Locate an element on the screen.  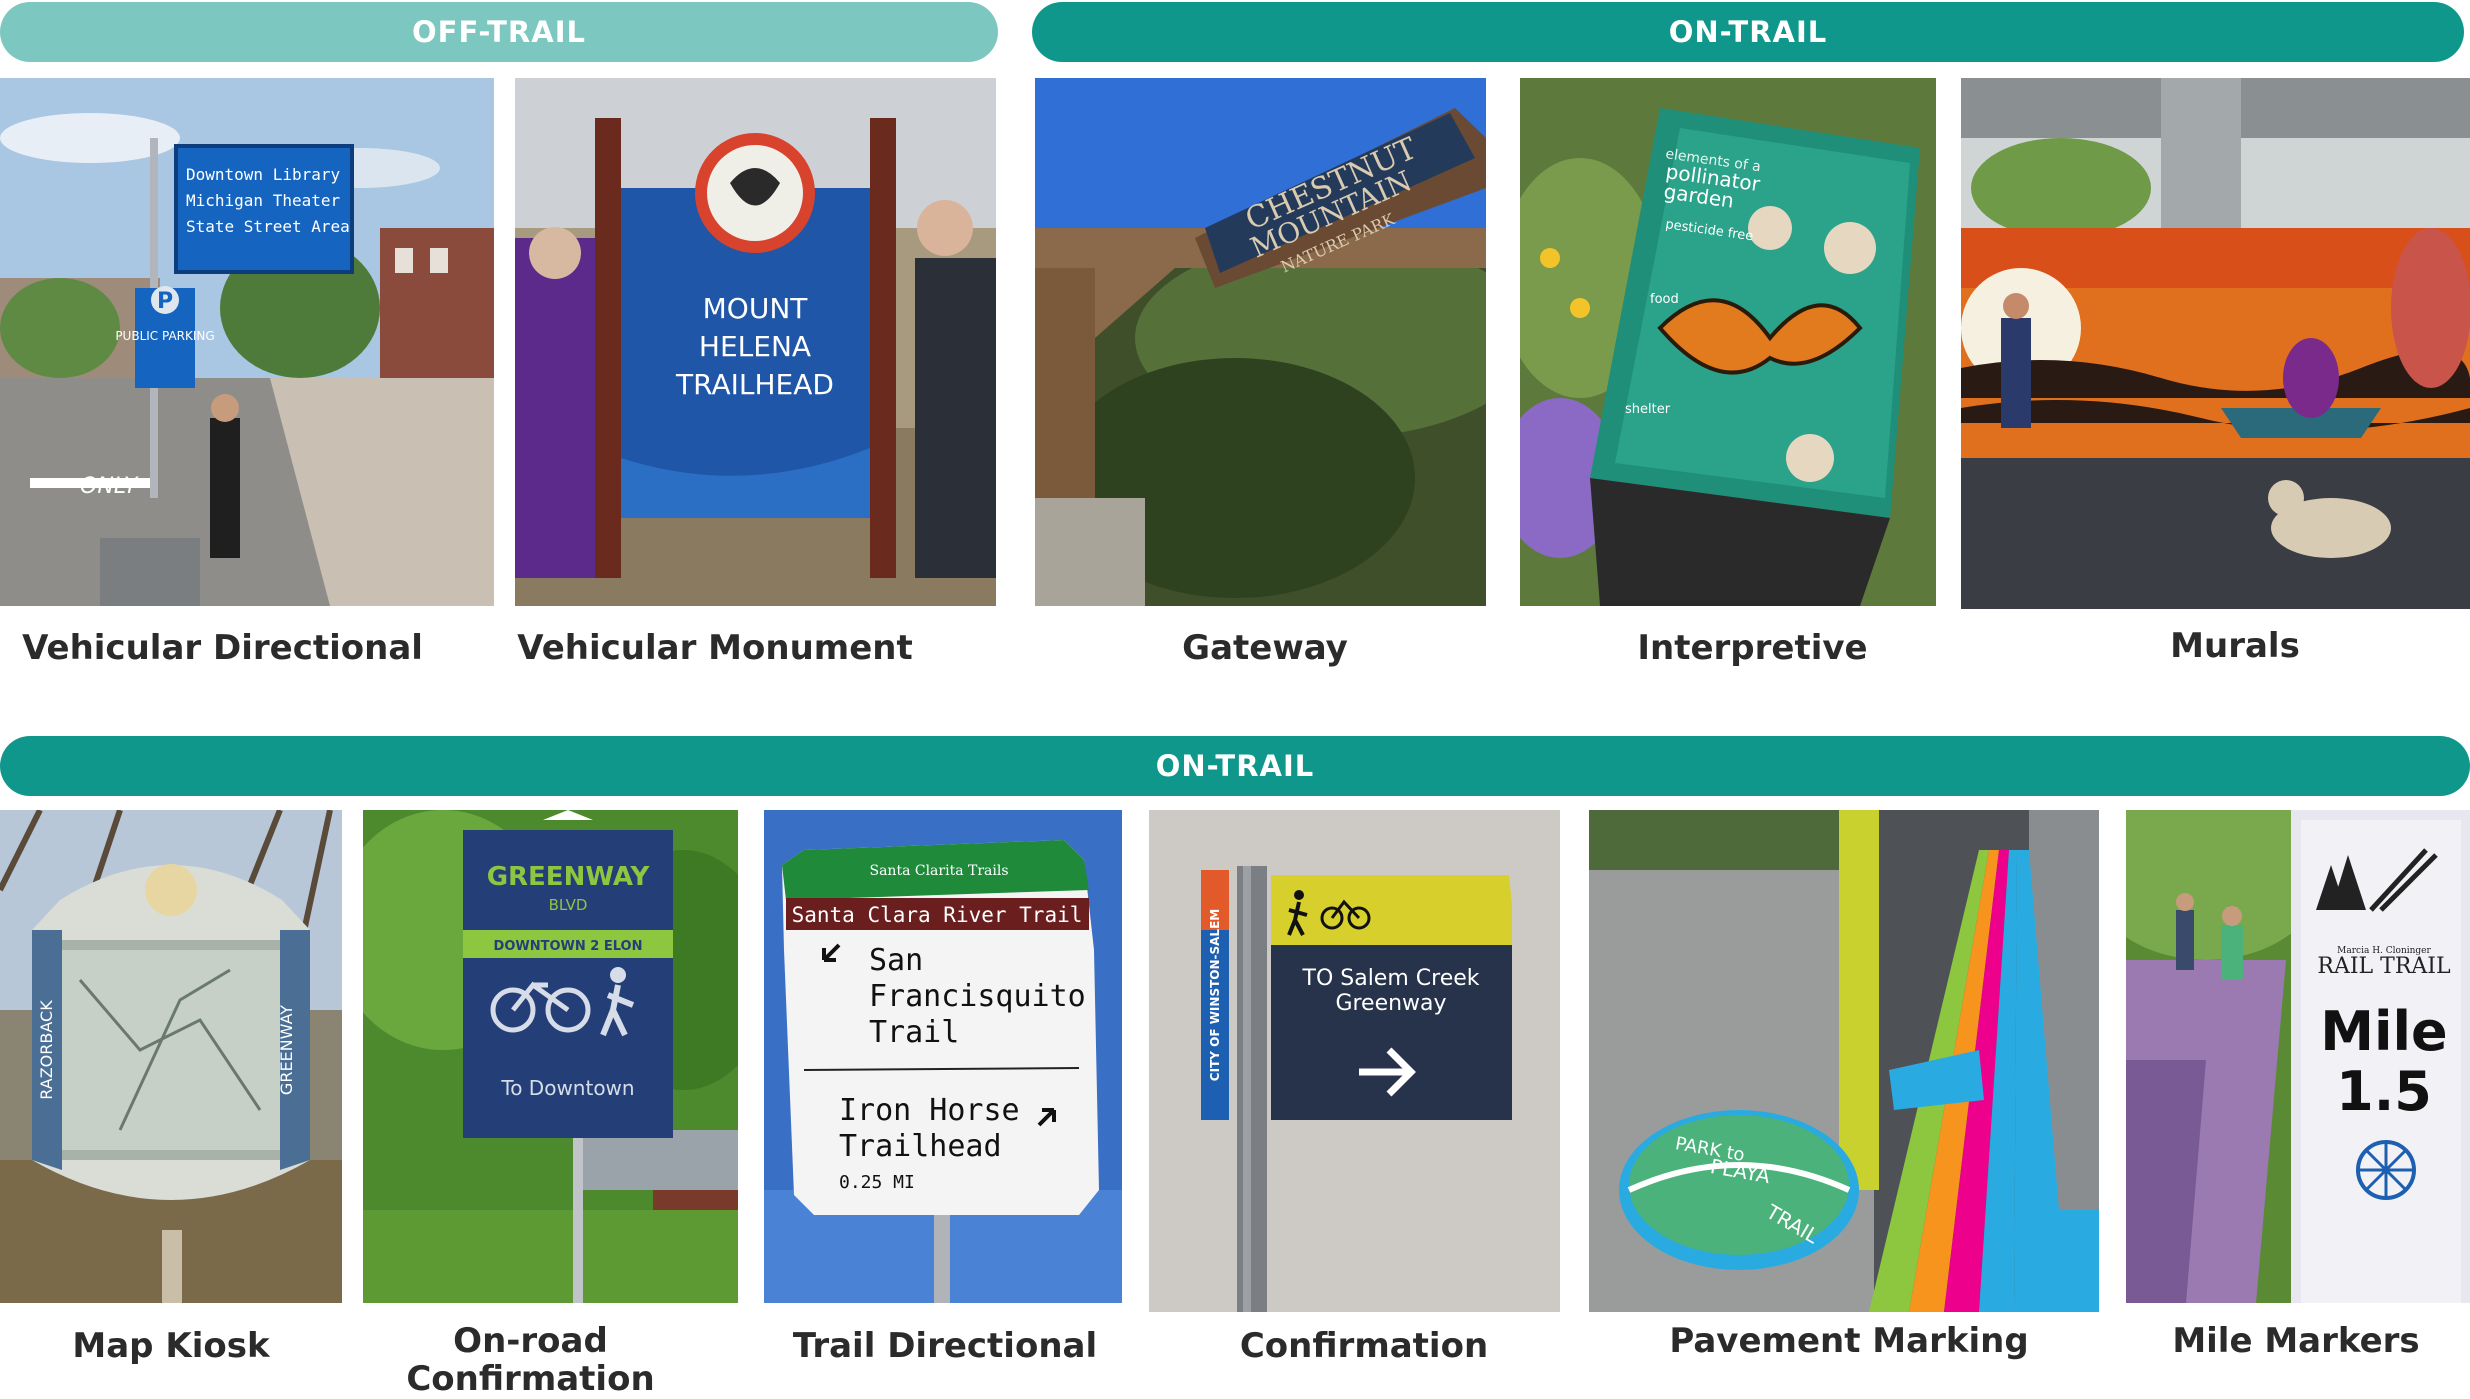
scrt-text-5: Trail is located at coordinates (914, 1032).